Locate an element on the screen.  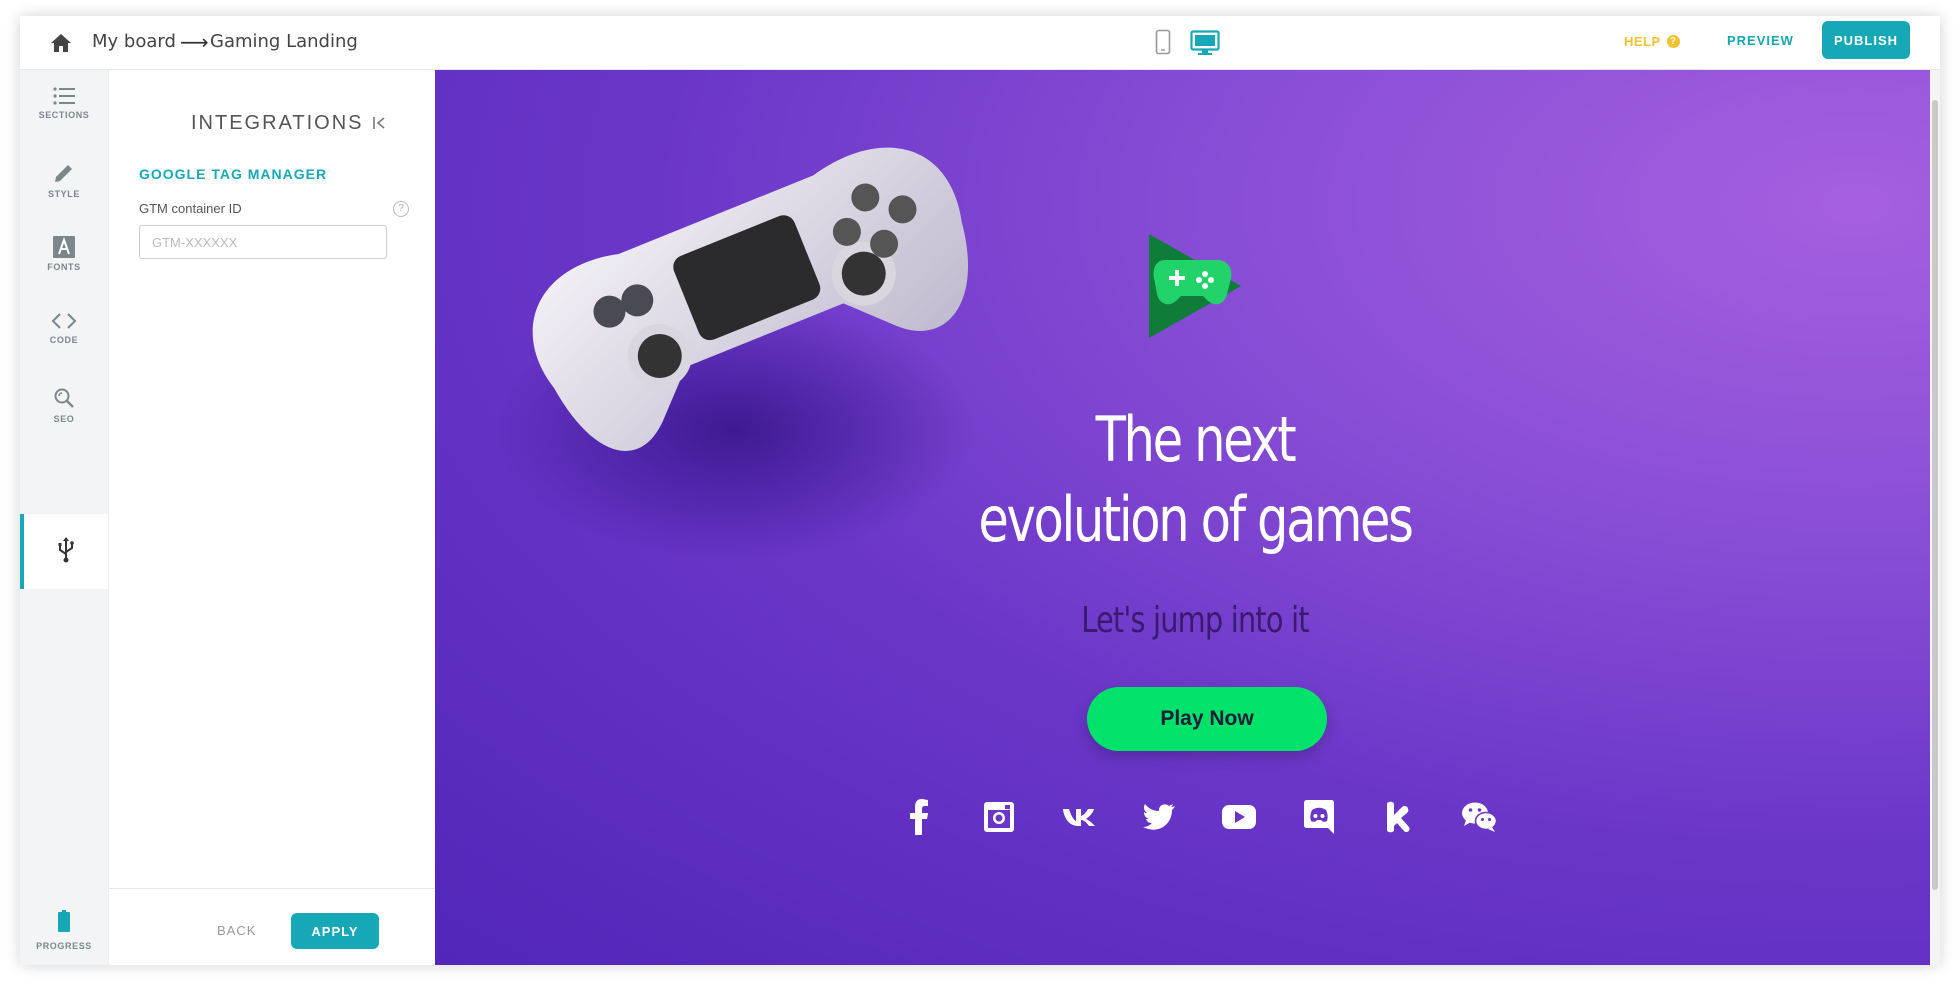
breadcrumb-arrow-icon: ⟶ is located at coordinates (194, 42).